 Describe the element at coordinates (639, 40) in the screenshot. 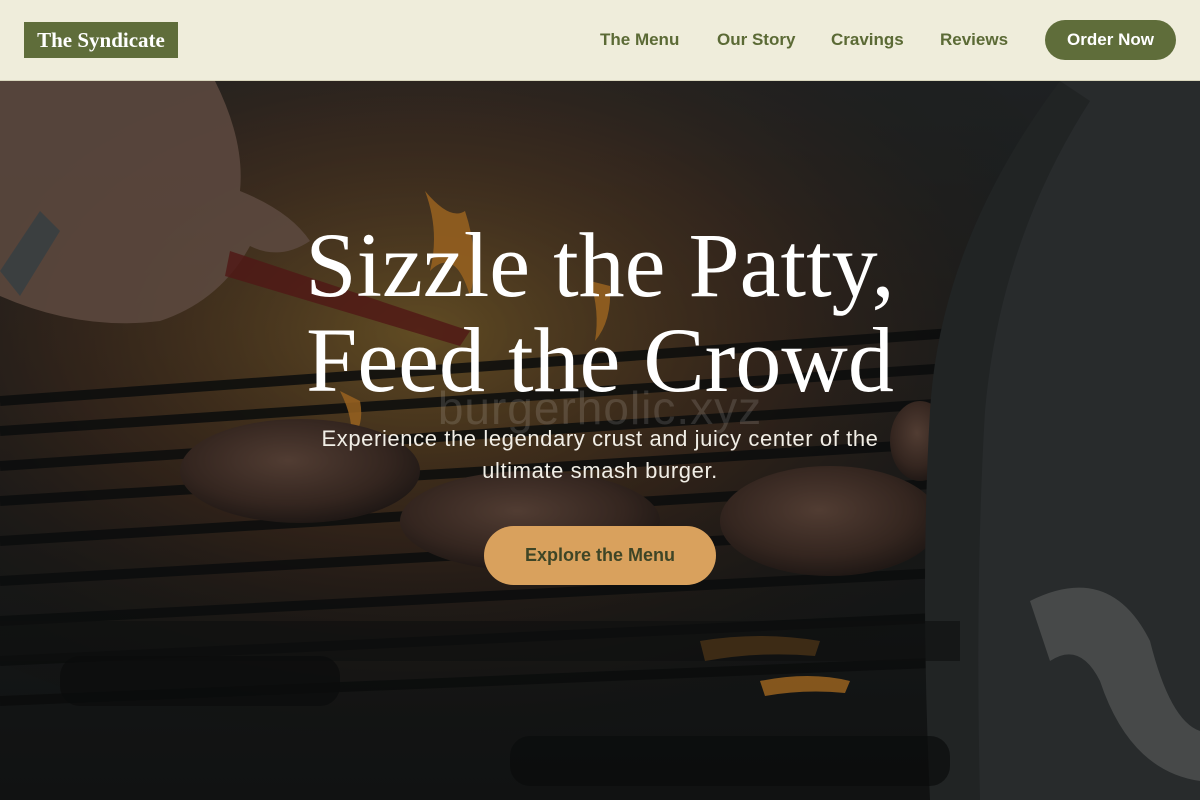

I see `nav-the-menu: The Menu` at that location.